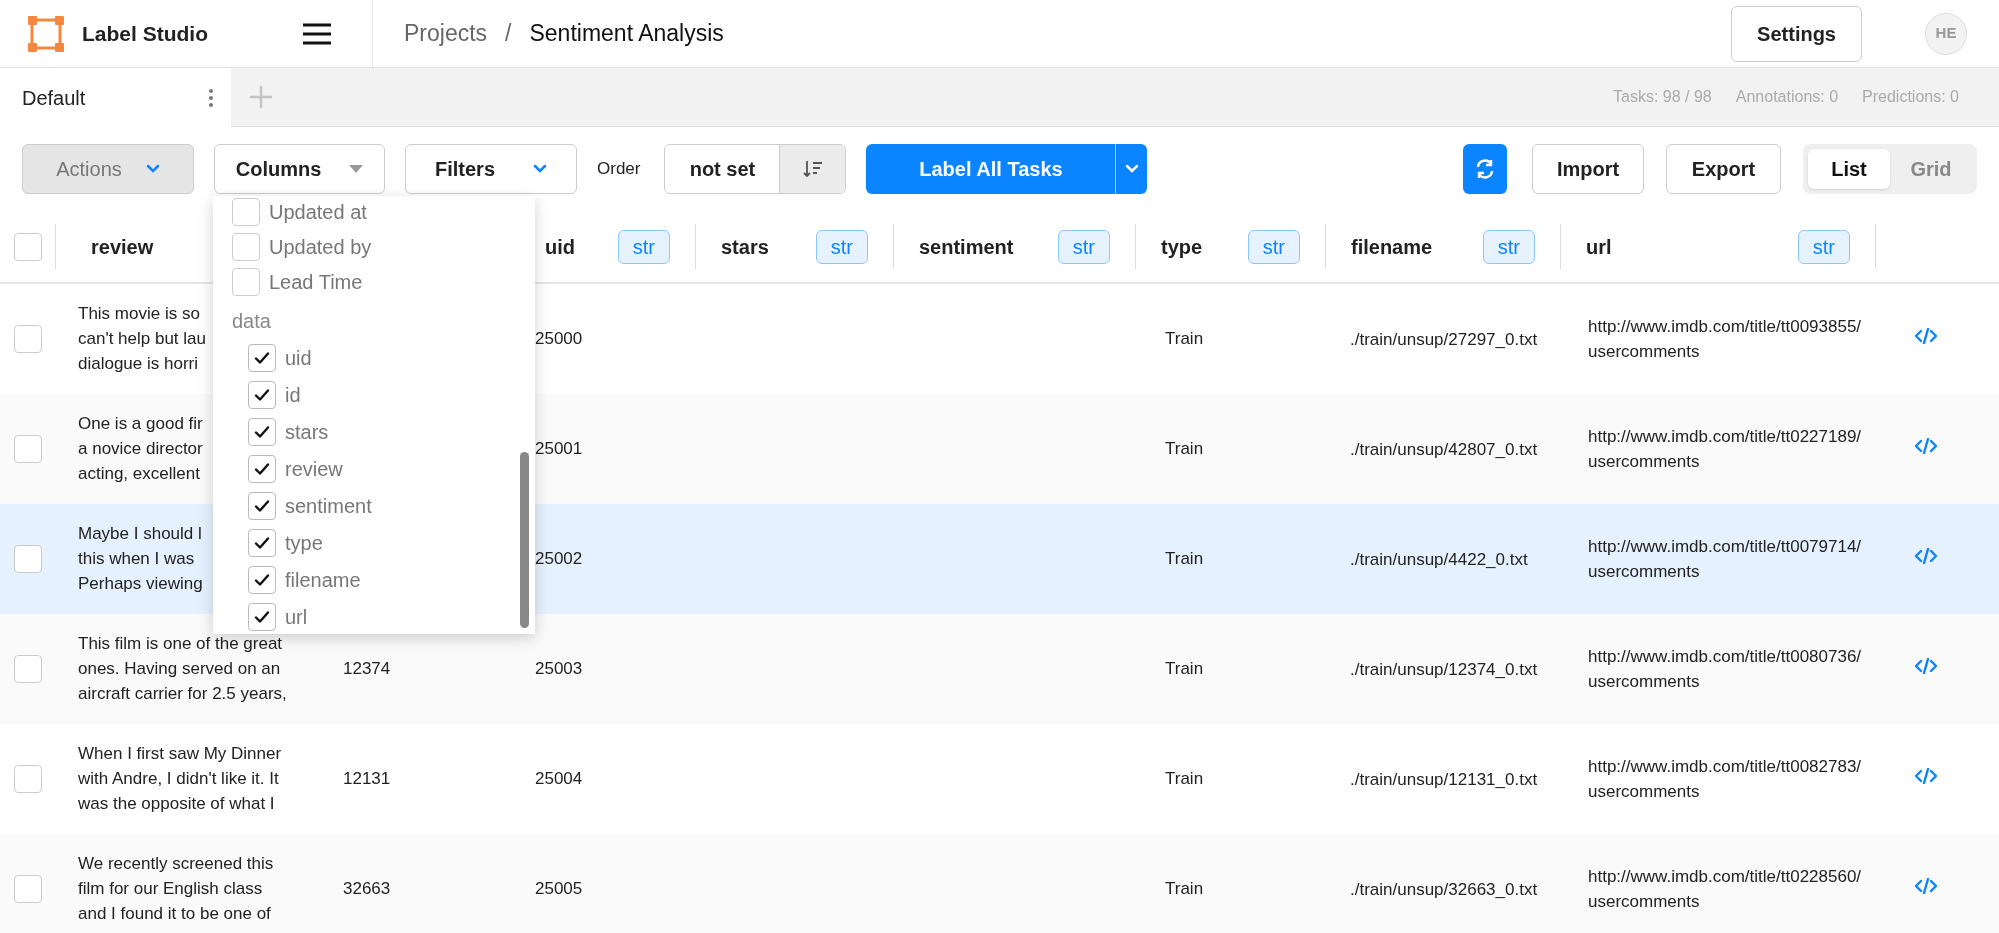 The width and height of the screenshot is (1999, 933). I want to click on order-label: Order, so click(619, 169).